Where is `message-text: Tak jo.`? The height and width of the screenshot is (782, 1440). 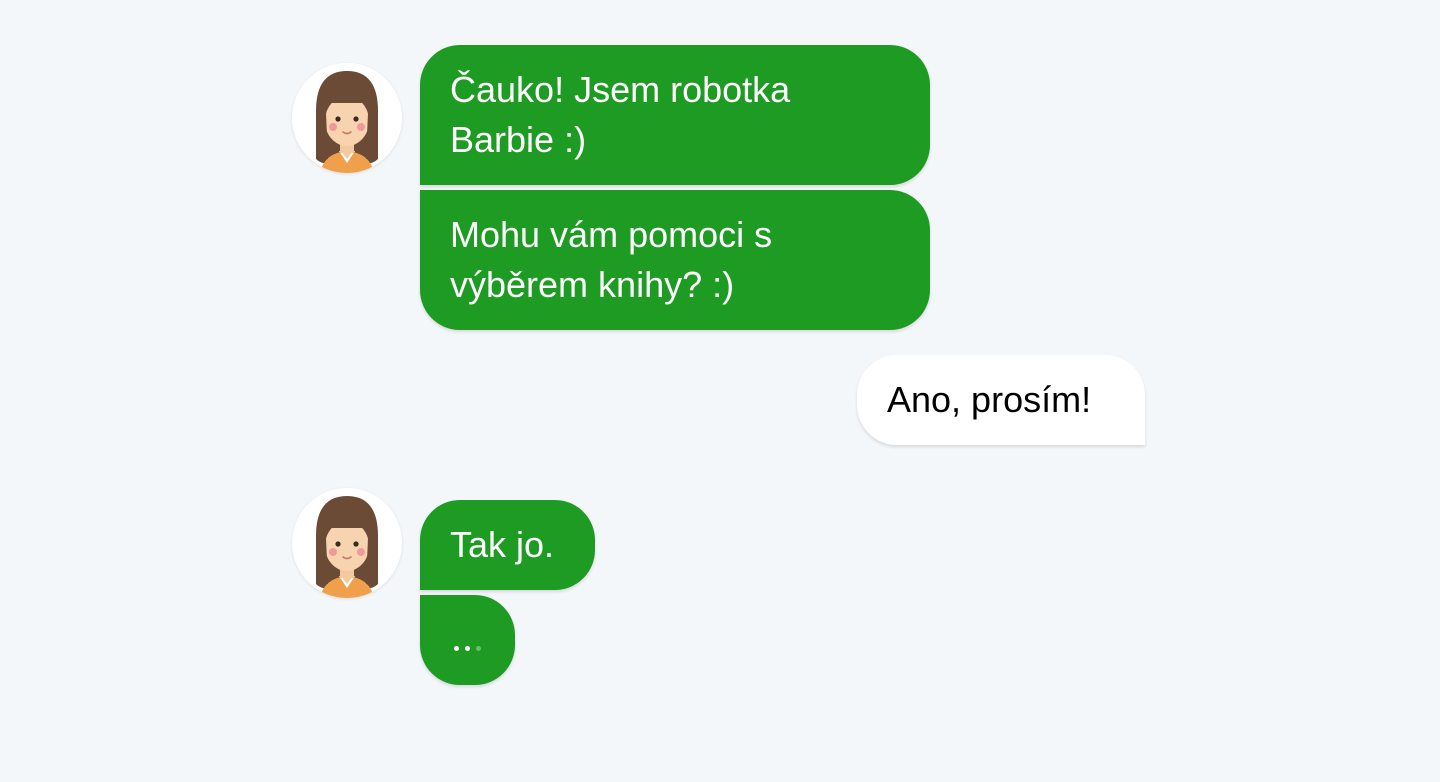
message-text: Tak jo. is located at coordinates (502, 544).